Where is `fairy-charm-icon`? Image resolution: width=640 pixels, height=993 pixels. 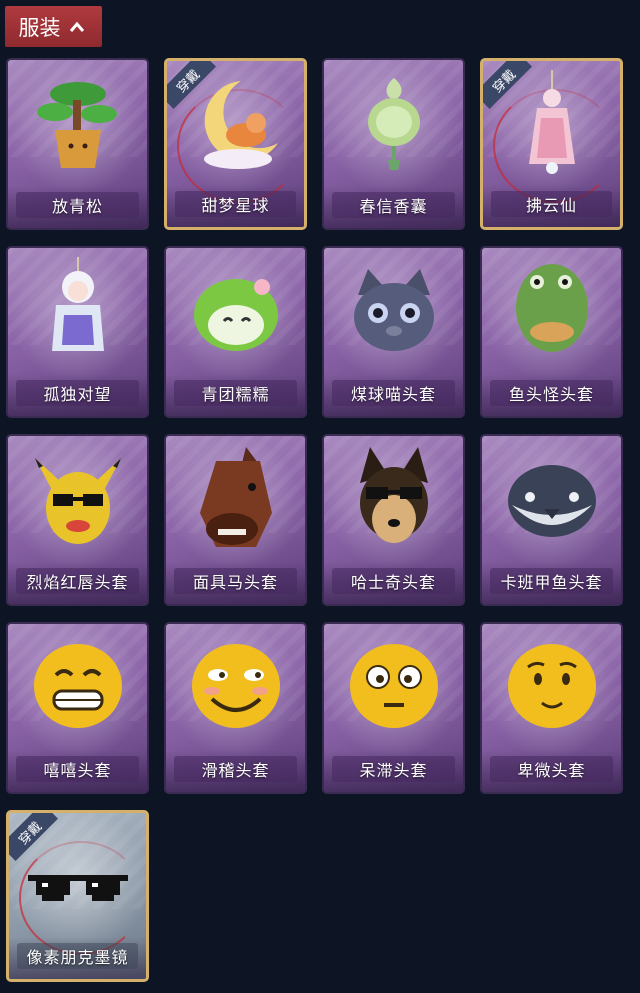 fairy-charm-icon is located at coordinates (551, 122).